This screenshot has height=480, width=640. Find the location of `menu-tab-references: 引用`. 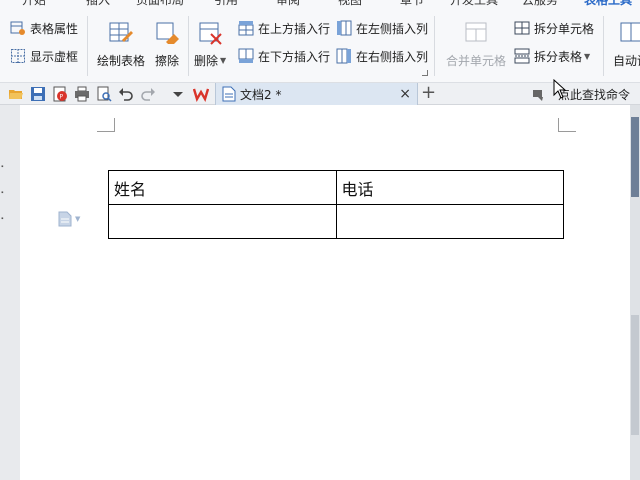

menu-tab-references: 引用 is located at coordinates (226, 4).